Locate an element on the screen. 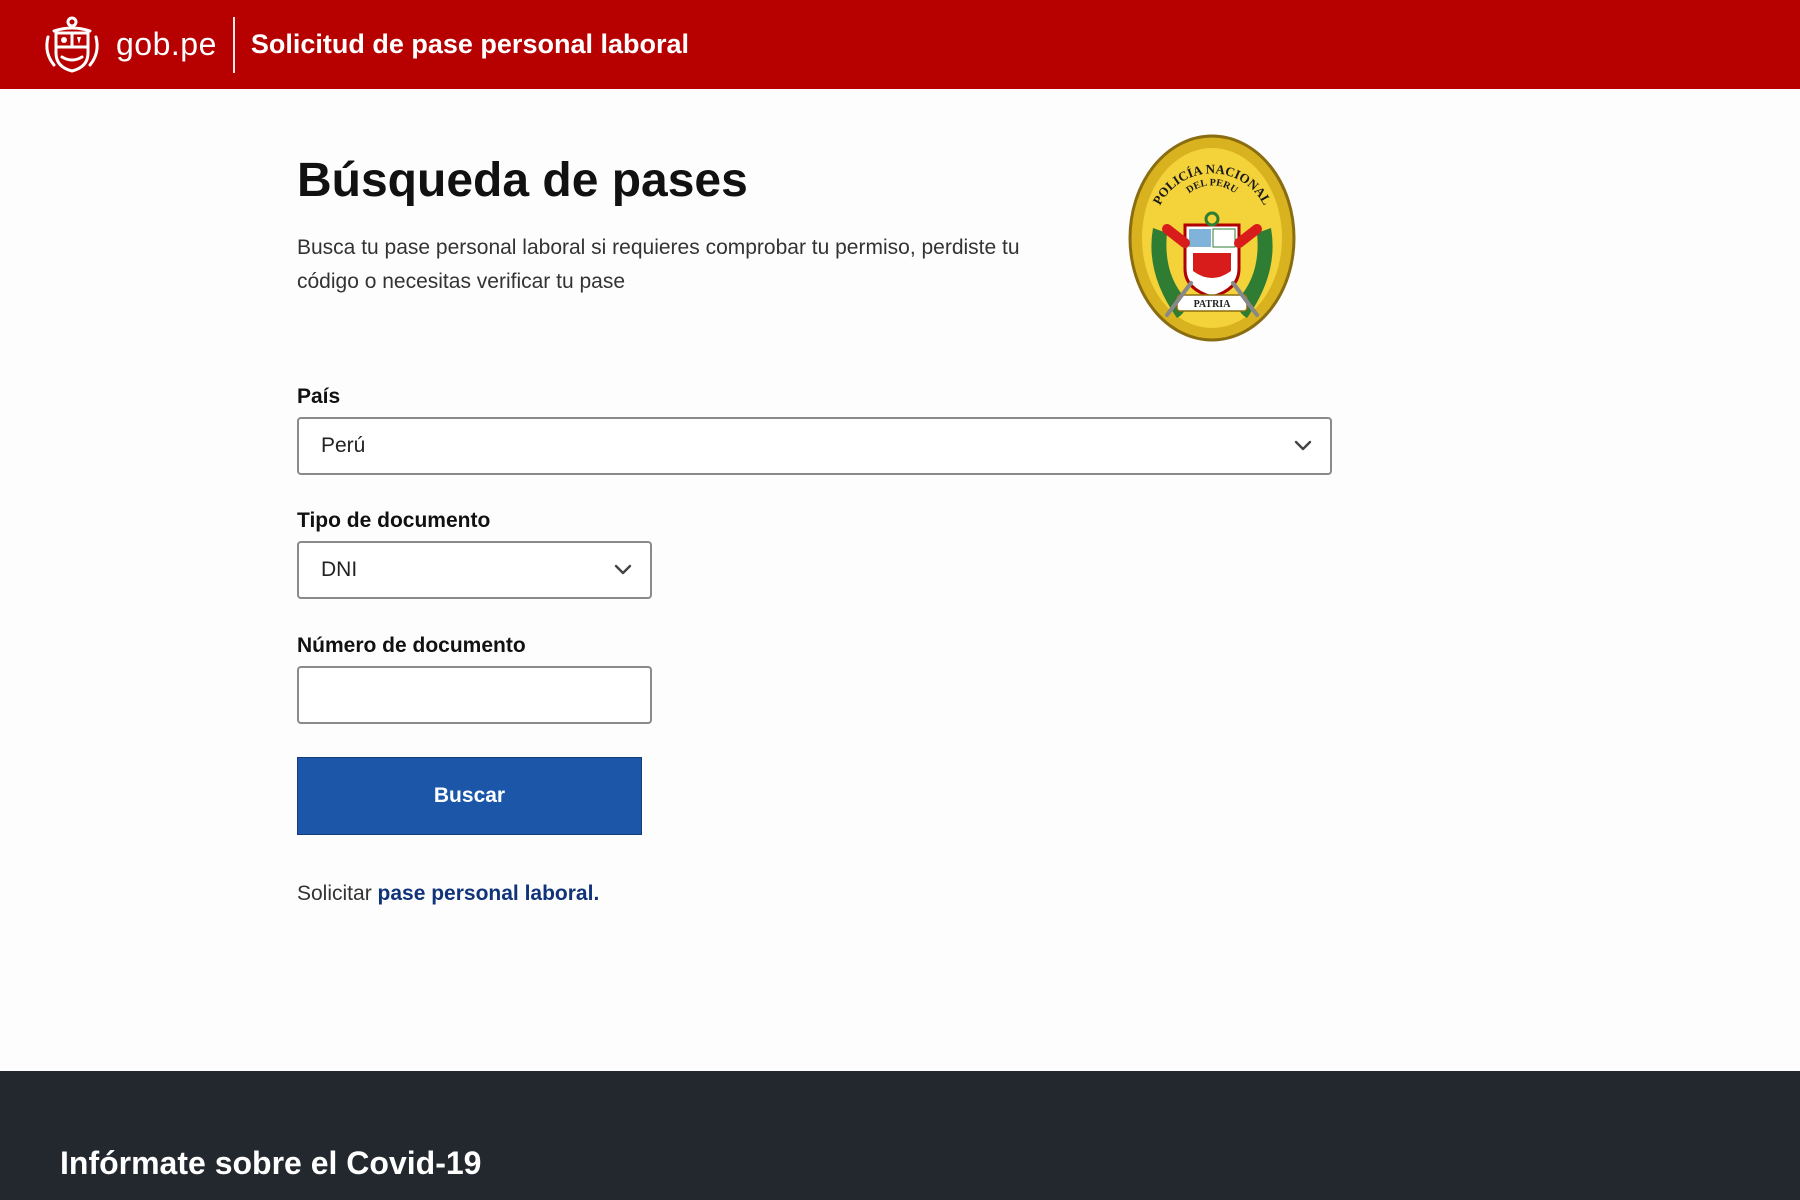 This screenshot has width=1800, height=1200. search-button: Buscar is located at coordinates (469, 796).